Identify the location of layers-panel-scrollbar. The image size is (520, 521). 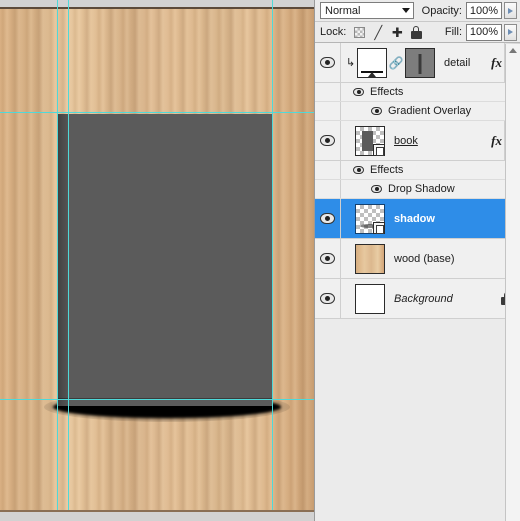
(512, 282).